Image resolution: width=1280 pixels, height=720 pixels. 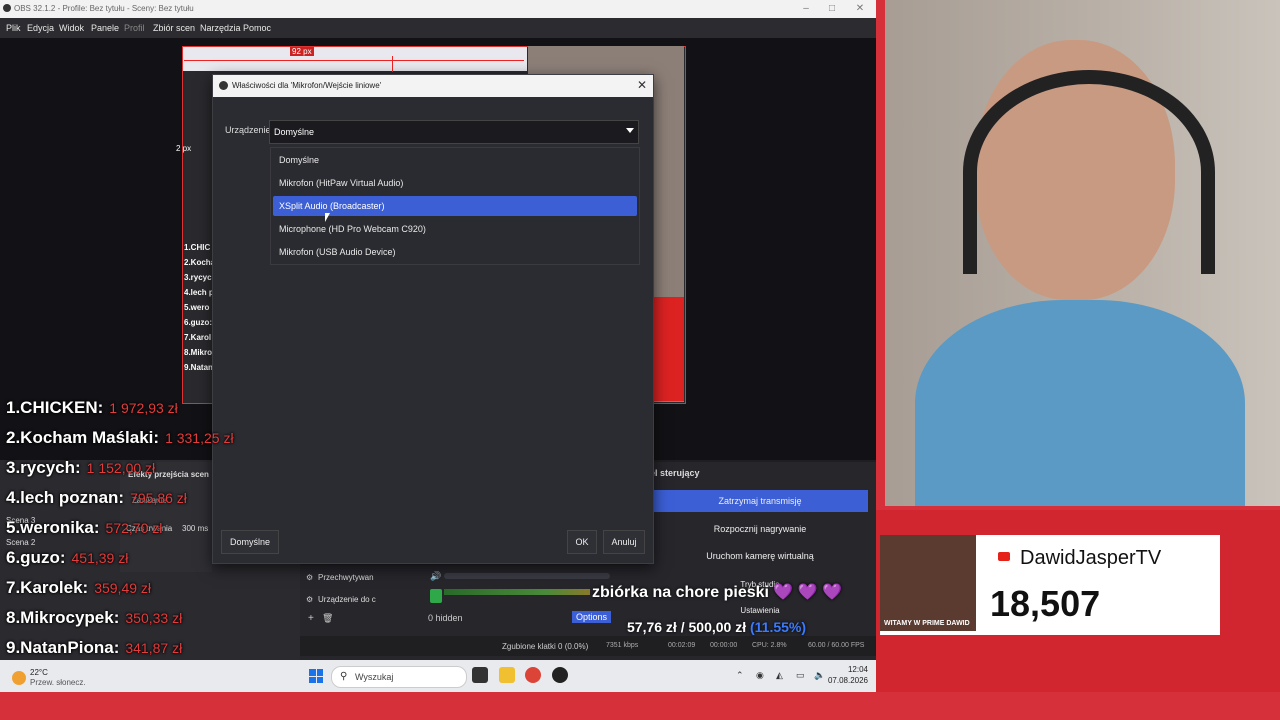 I want to click on mini-item: 9.Natan, so click(x=198, y=367).